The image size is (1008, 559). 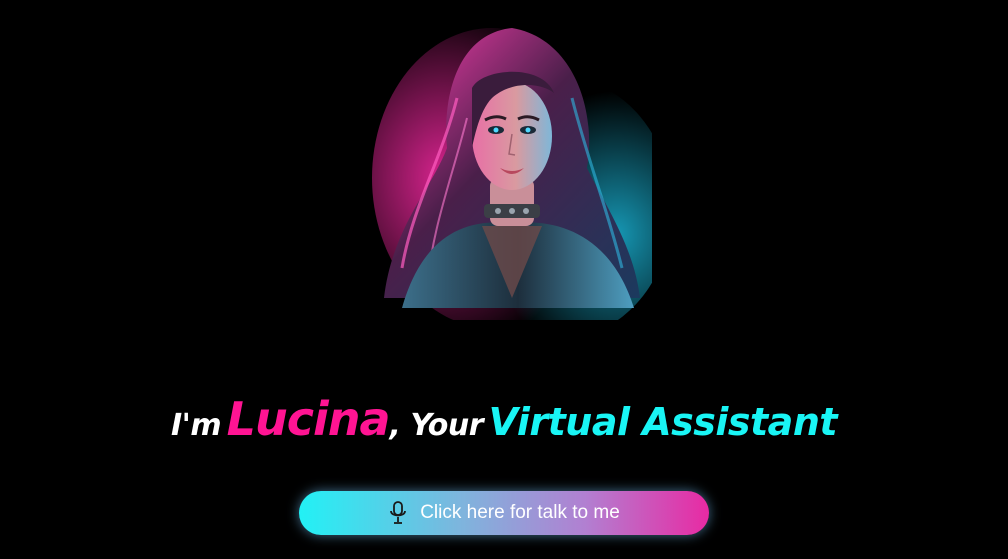 What do you see at coordinates (520, 512) in the screenshot?
I see `talk-button-label: Click here for talk to me` at bounding box center [520, 512].